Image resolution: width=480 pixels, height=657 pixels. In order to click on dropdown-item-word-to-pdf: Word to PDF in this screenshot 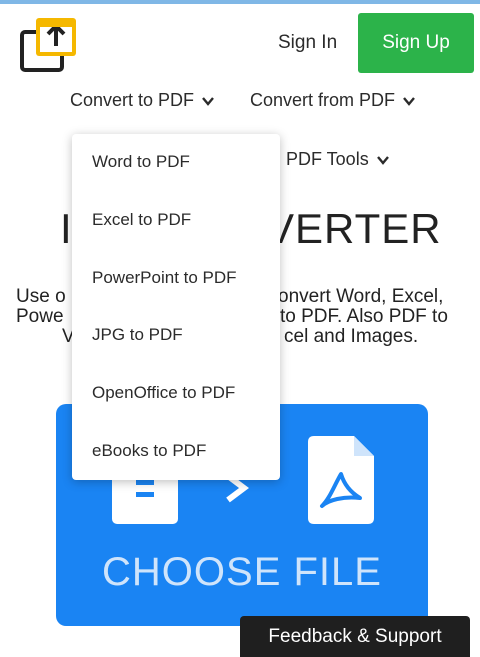, I will do `click(141, 162)`.